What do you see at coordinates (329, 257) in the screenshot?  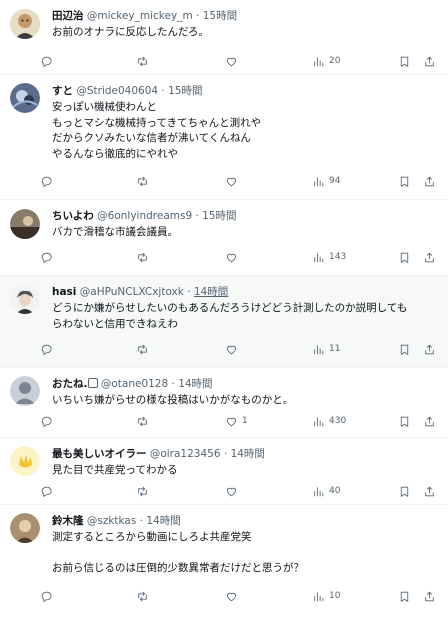 I see `views-button: 143` at bounding box center [329, 257].